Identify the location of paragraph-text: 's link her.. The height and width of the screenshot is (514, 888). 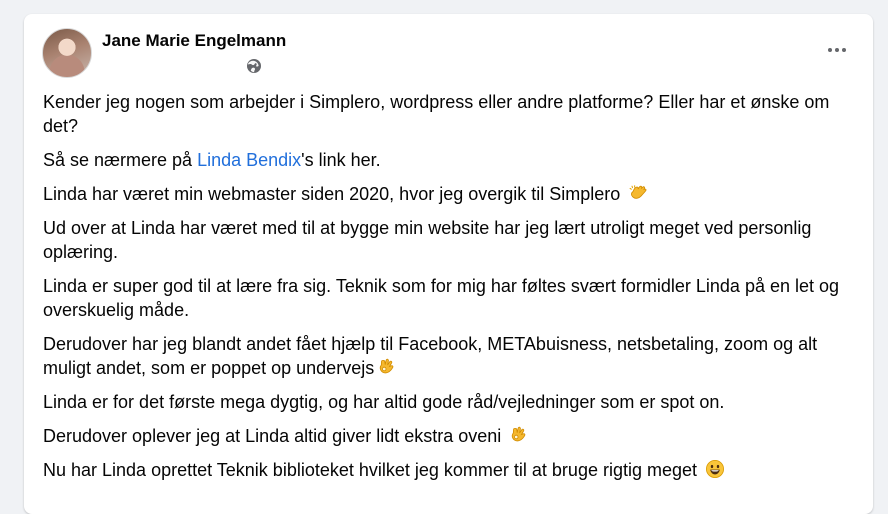
(341, 160).